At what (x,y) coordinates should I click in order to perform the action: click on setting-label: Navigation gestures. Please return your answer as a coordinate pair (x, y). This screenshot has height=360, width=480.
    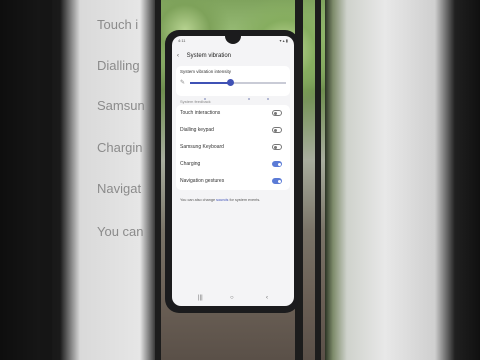
    Looking at the image, I should click on (202, 181).